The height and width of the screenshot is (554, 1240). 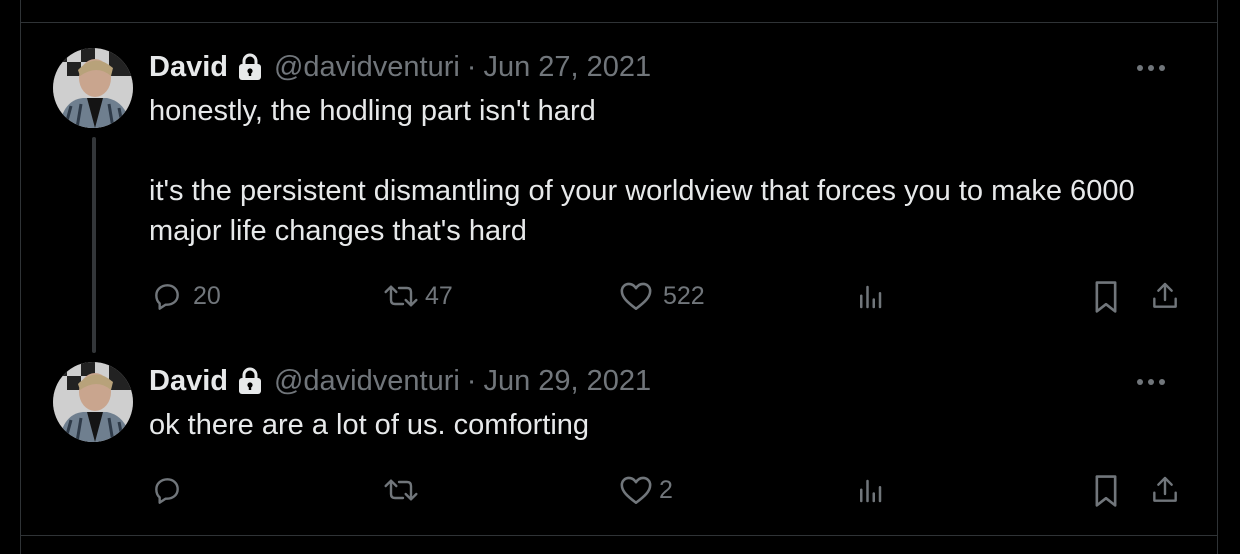 I want to click on reply-button, so click(x=172, y=490).